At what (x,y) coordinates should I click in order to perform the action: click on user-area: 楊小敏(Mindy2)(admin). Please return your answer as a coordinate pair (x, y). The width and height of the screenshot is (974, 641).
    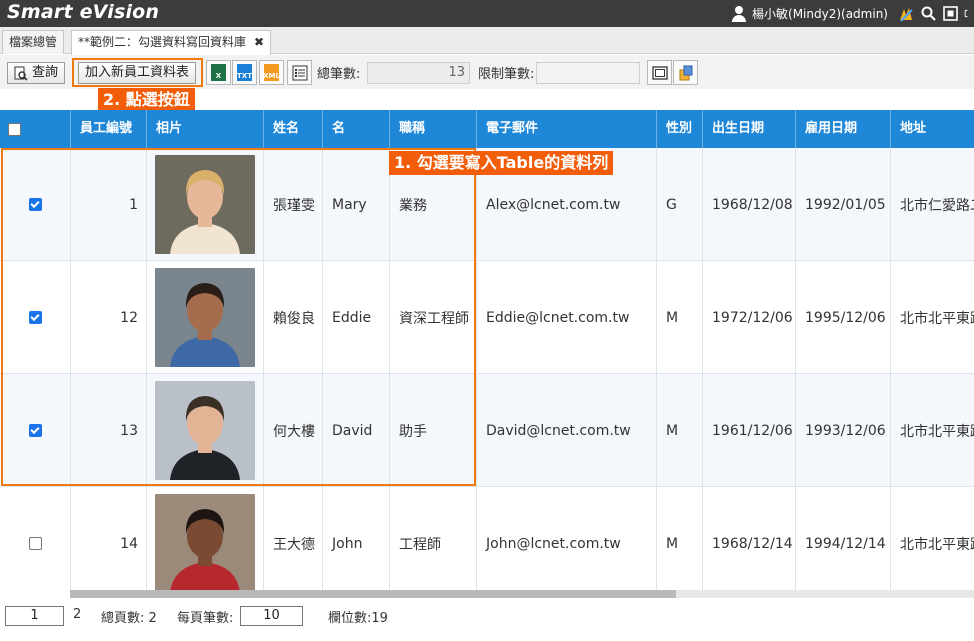
    Looking at the image, I should click on (853, 13).